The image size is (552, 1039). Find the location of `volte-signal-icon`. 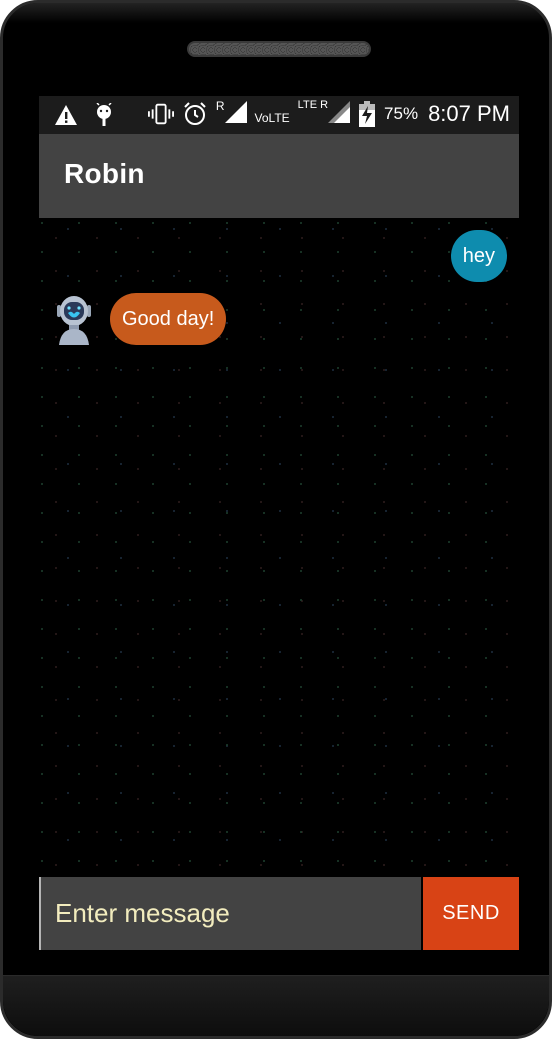

volte-signal-icon is located at coordinates (339, 114).